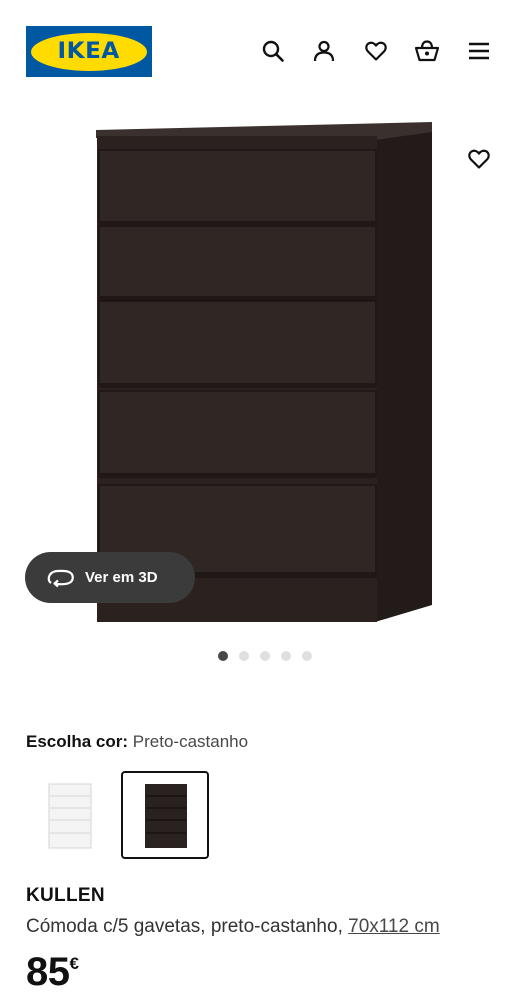 This screenshot has height=1000, width=530. Describe the element at coordinates (77, 741) in the screenshot. I see `color-choice-label: Escolha cor:` at that location.